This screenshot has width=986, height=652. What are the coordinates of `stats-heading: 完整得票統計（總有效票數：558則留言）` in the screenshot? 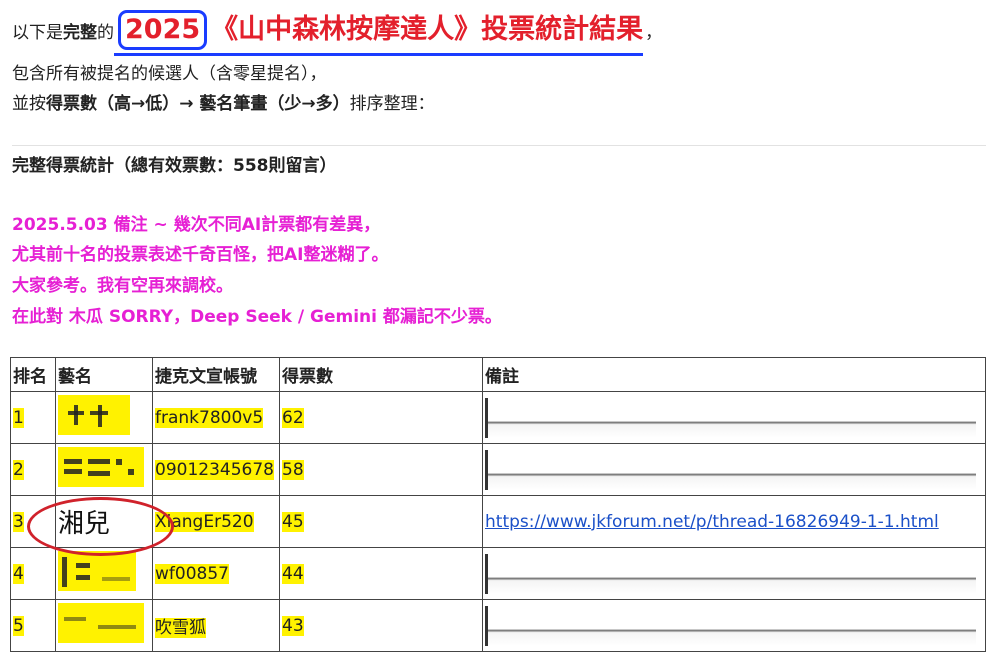 It's located at (174, 166).